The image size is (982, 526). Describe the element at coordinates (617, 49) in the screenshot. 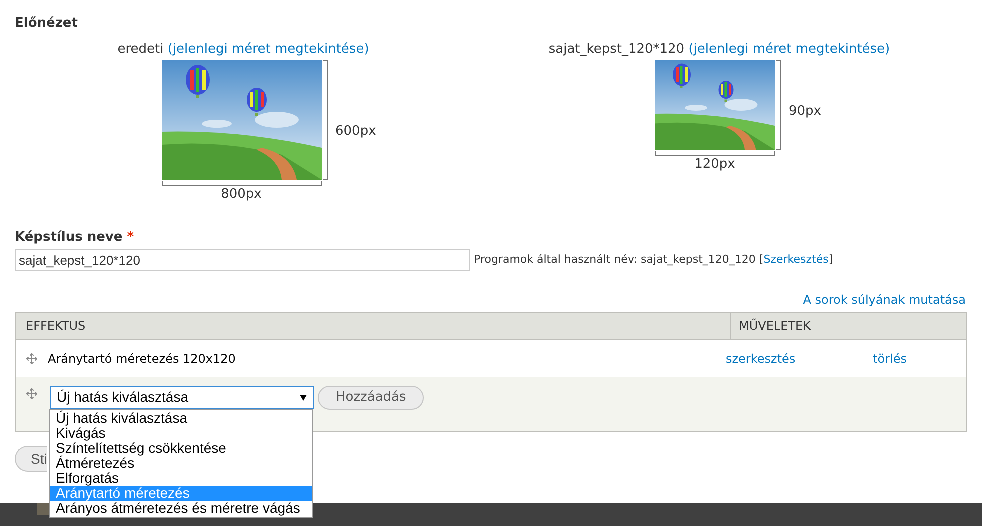

I see `preview-caption: sajat_kepst_120*120` at that location.